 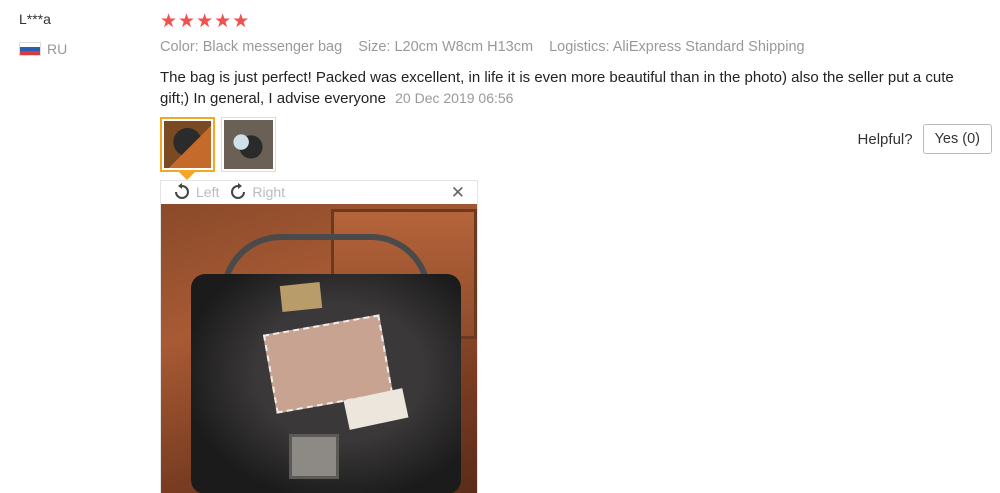 I want to click on helpful-section: Helpful? Yes (0), so click(x=925, y=139).